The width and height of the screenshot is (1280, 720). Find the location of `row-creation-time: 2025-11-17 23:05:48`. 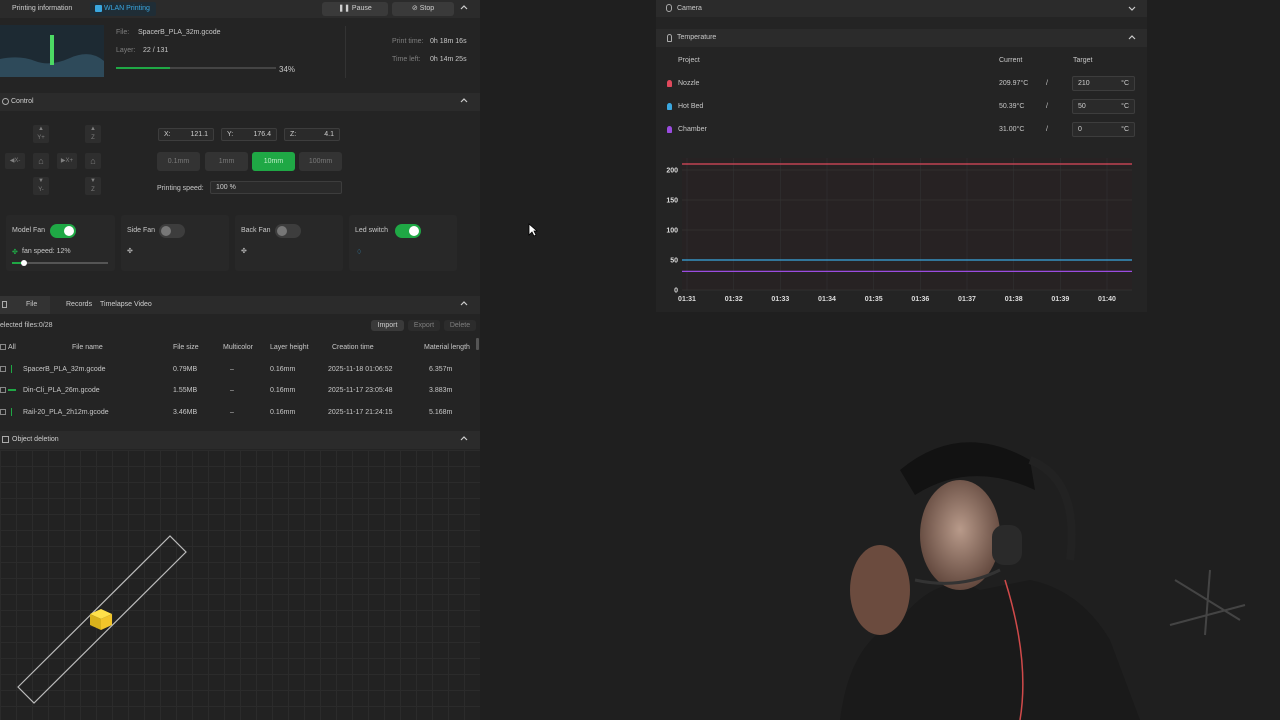

row-creation-time: 2025-11-17 23:05:48 is located at coordinates (360, 390).